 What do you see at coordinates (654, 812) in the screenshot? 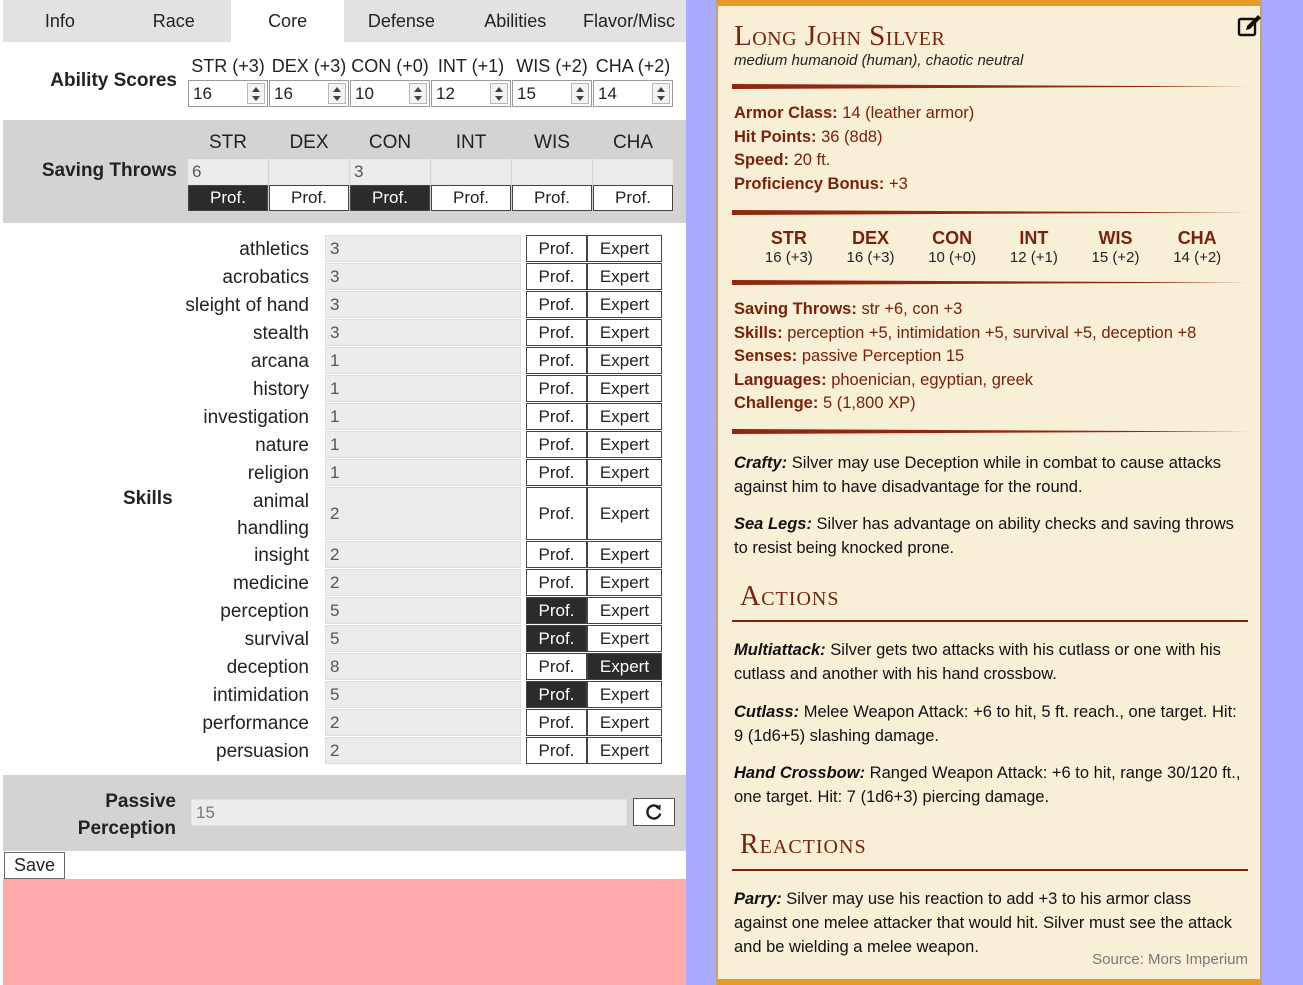
I see `refresh-button` at bounding box center [654, 812].